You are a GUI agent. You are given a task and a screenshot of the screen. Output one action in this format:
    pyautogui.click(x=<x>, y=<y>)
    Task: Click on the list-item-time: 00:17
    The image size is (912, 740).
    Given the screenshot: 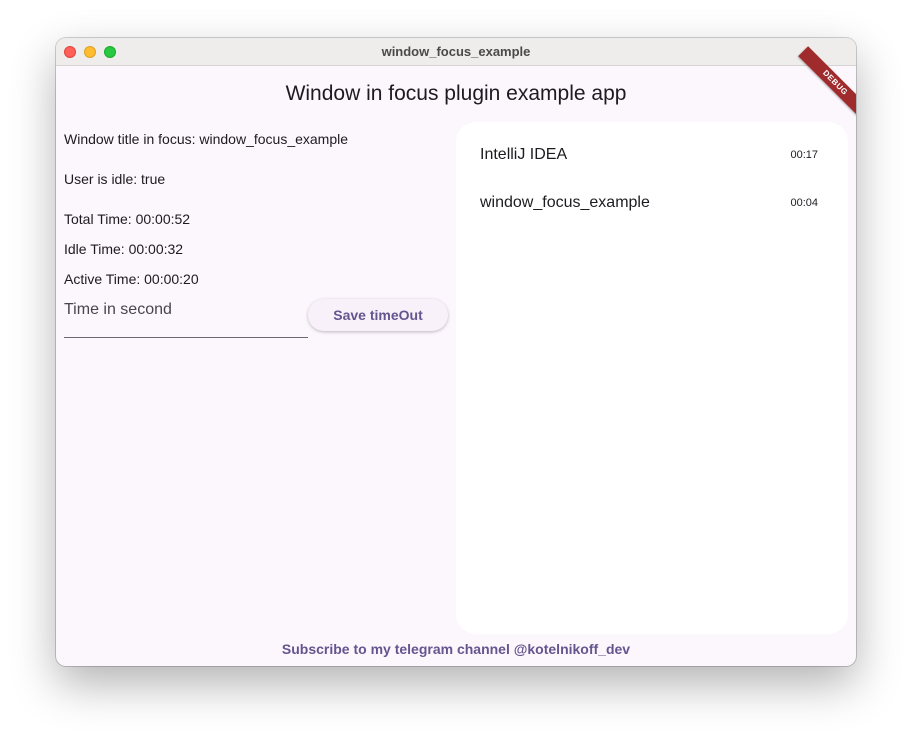 What is the action you would take?
    pyautogui.click(x=804, y=155)
    